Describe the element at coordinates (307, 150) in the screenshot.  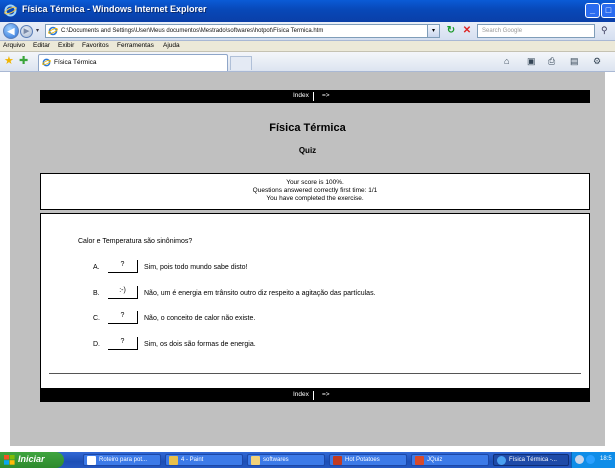
I see `page-subtitle: Quiz` at that location.